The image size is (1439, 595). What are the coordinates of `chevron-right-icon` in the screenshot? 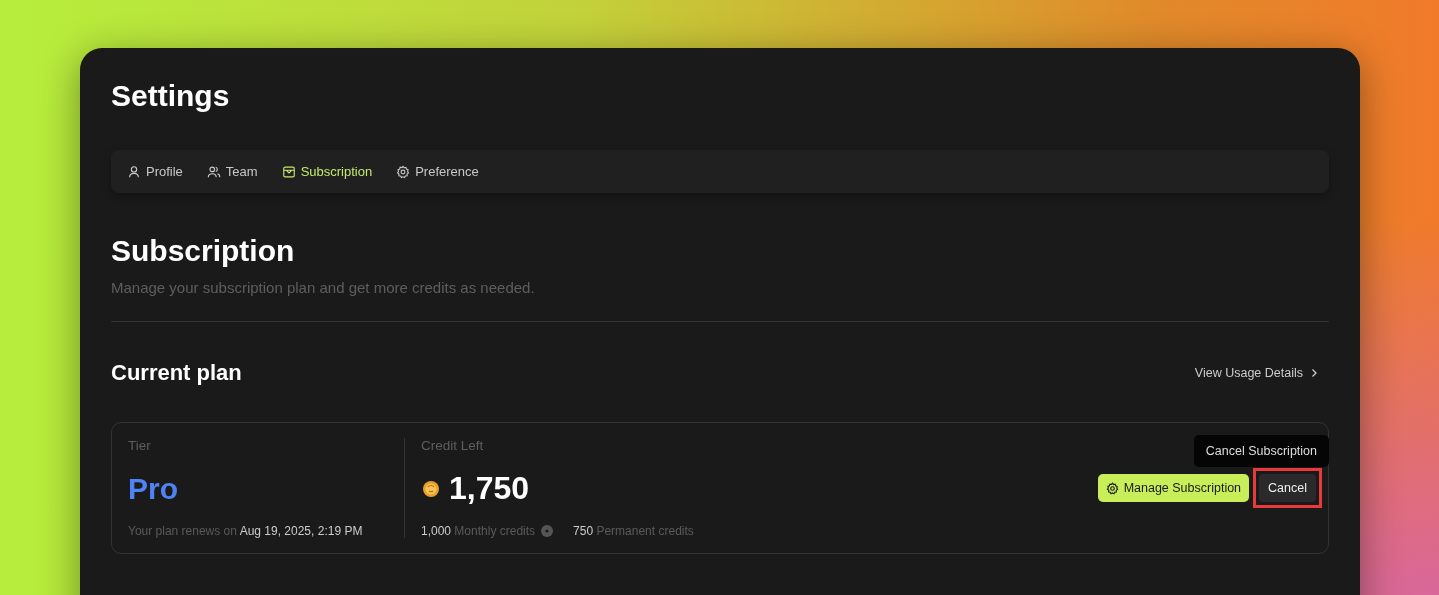 It's located at (1314, 373).